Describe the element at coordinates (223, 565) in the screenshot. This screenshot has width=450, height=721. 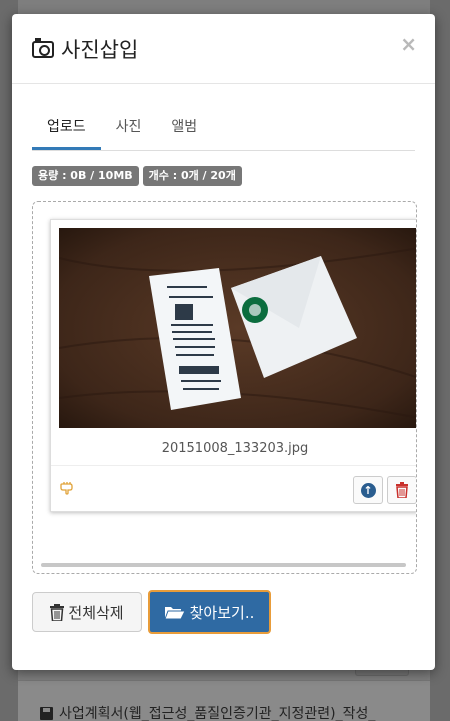
I see `dropzone-scrollbar` at that location.